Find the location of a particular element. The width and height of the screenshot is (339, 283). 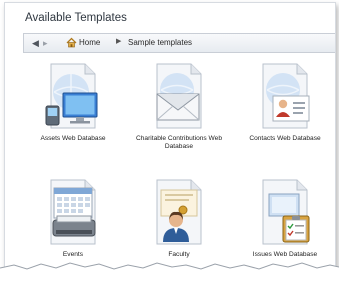

template-faculty: Faculty is located at coordinates (179, 217).